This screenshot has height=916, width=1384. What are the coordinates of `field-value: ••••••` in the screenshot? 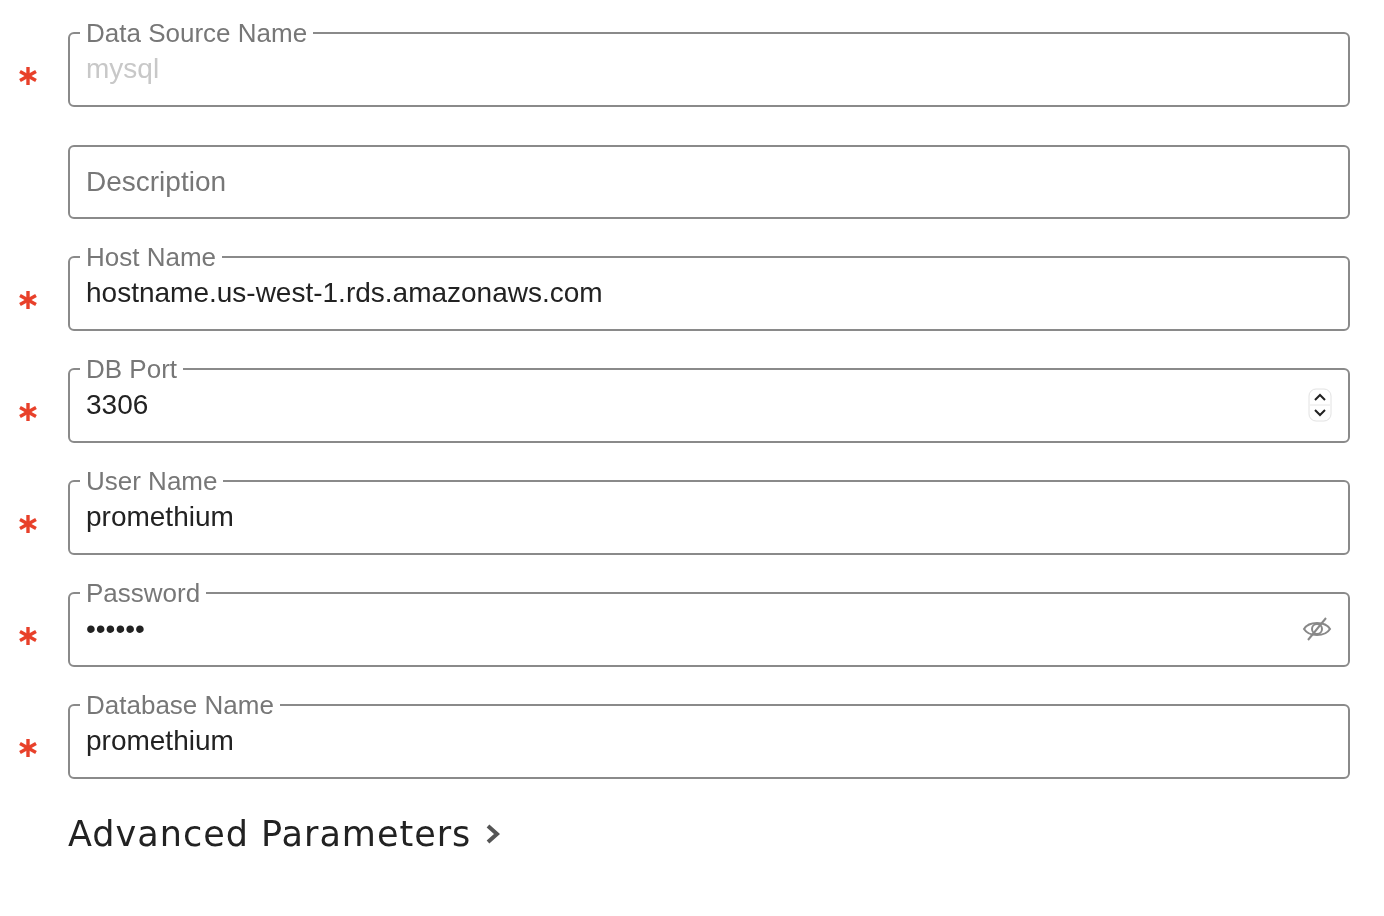 It's located at (694, 629).